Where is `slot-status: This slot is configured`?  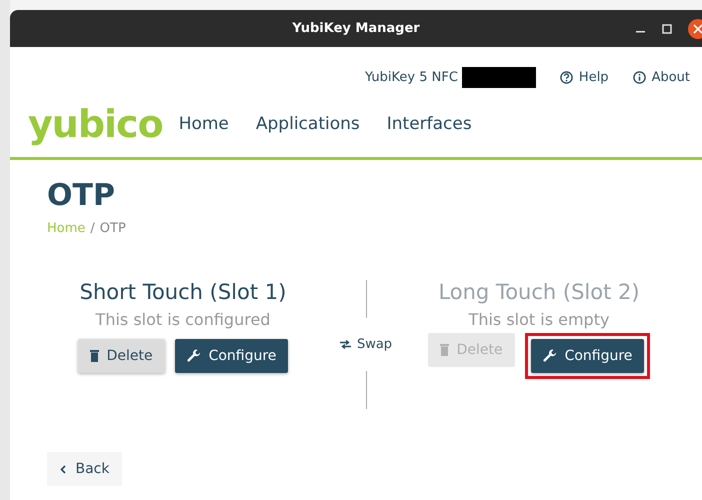 slot-status: This slot is configured is located at coordinates (183, 319).